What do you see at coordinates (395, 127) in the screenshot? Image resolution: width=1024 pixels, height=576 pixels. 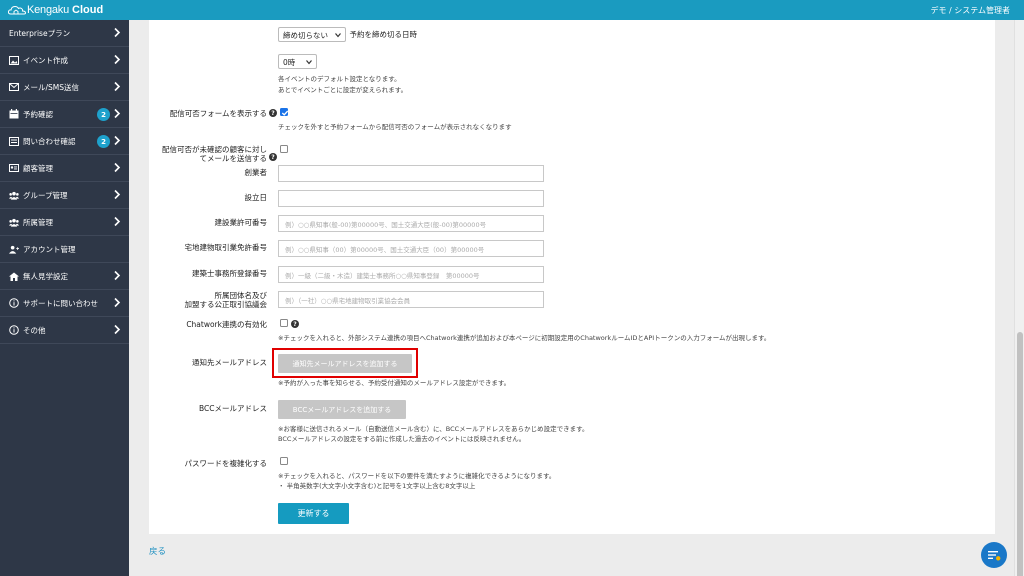 I see `optout-form-note: チェックを外すと予約フォームから配信可否のフォームが表示されなくなります` at bounding box center [395, 127].